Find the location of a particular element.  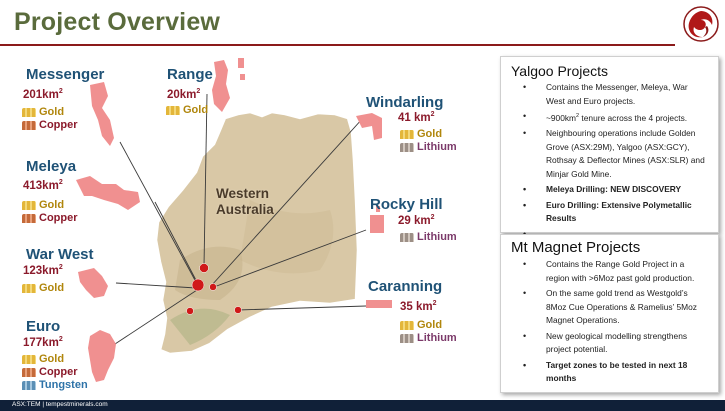

region-range-area: 20km2 is located at coordinates (184, 94).